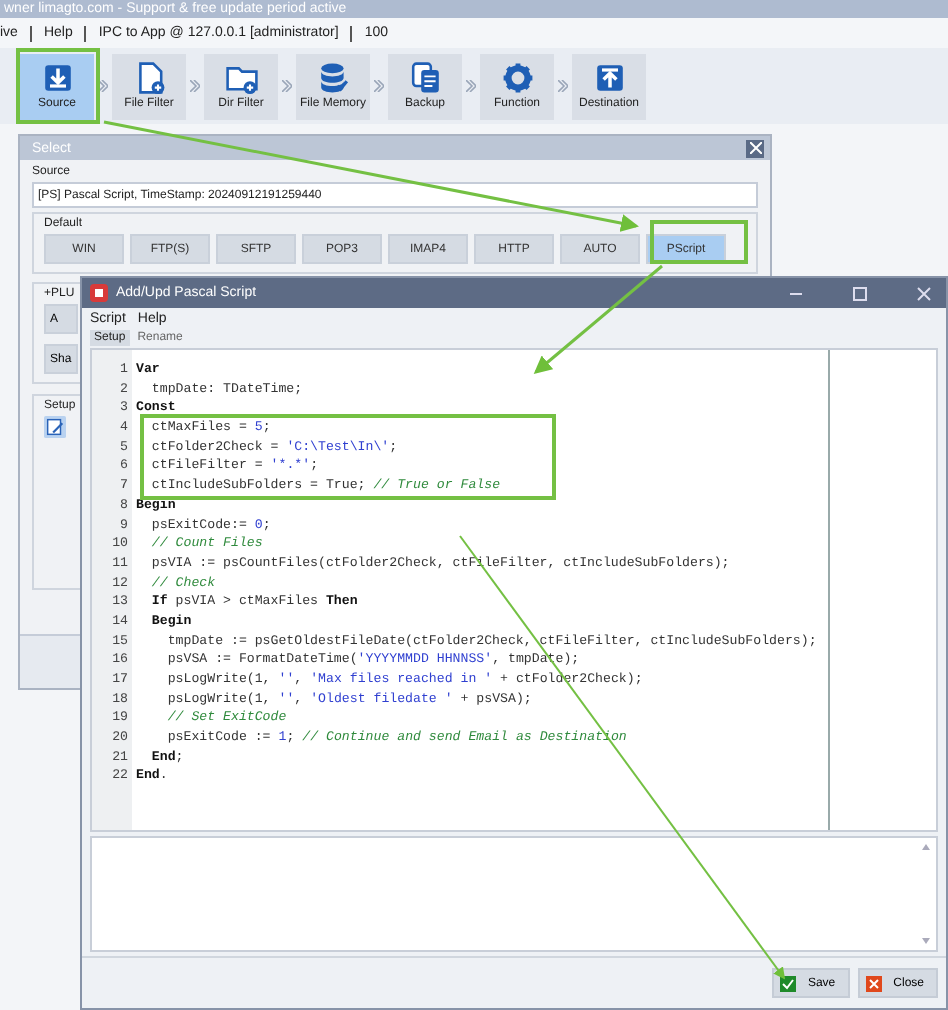  I want to click on app-icon, so click(99, 293).